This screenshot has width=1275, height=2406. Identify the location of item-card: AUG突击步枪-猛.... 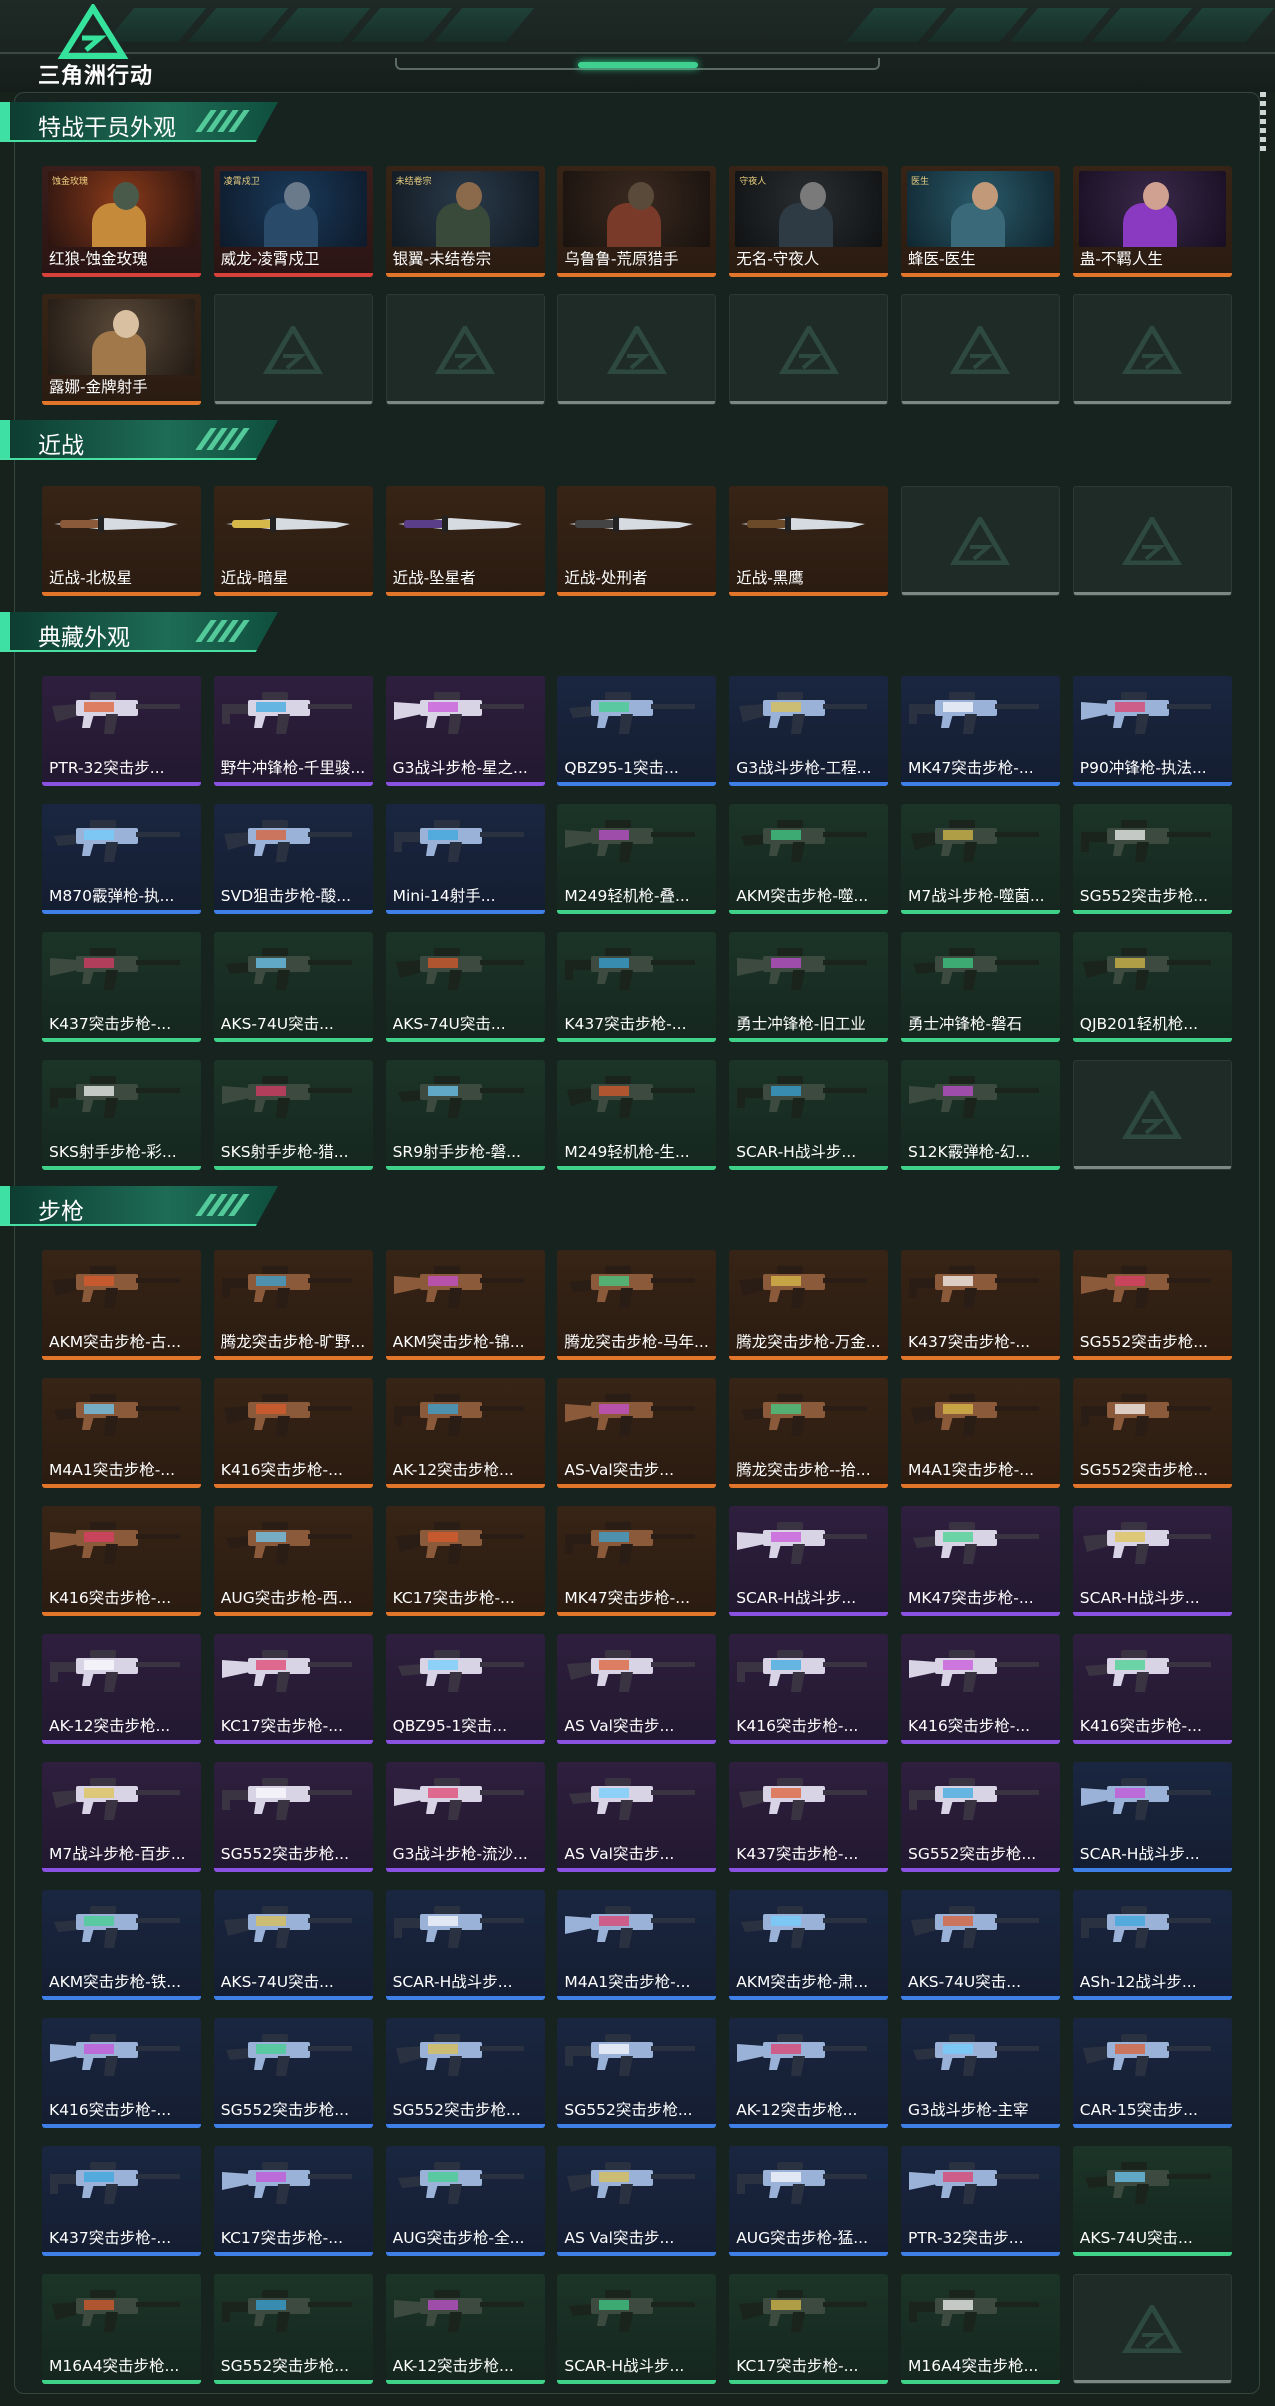
(809, 2201).